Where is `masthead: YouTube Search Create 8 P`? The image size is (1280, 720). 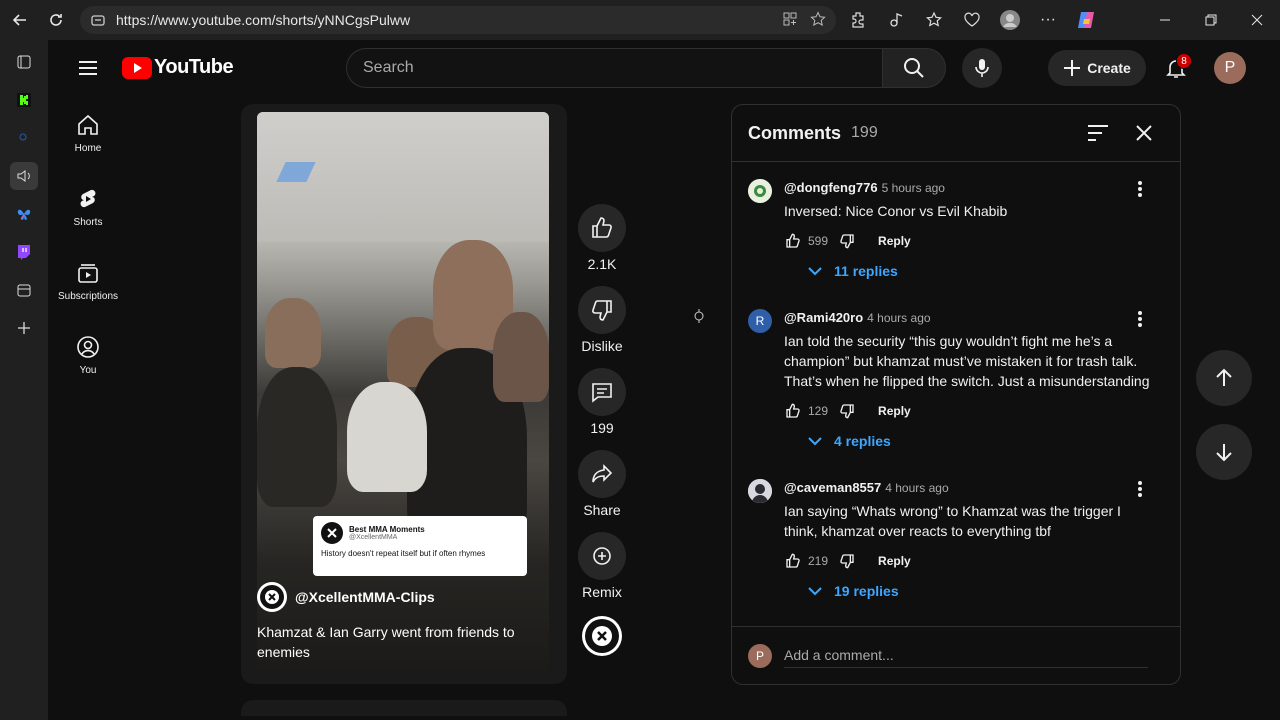
masthead: YouTube Search Create 8 P is located at coordinates (666, 68).